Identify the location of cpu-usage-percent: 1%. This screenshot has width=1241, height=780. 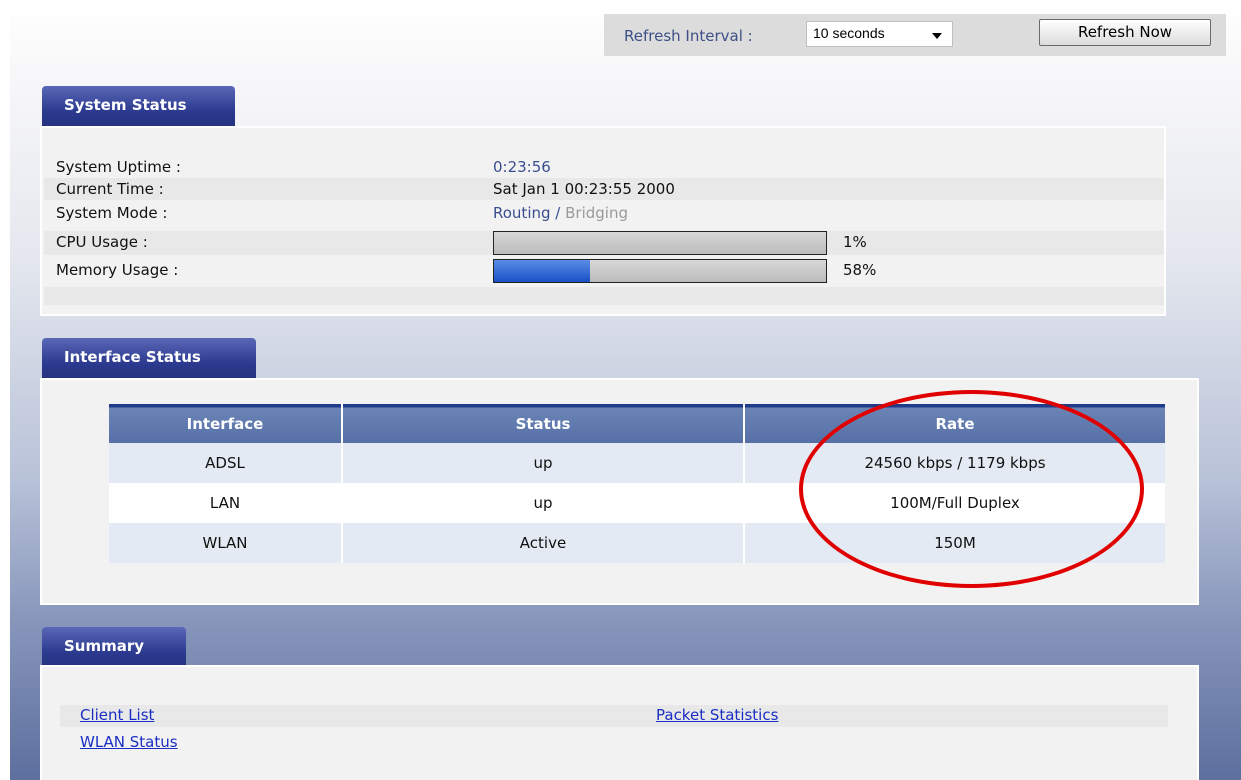
(855, 242).